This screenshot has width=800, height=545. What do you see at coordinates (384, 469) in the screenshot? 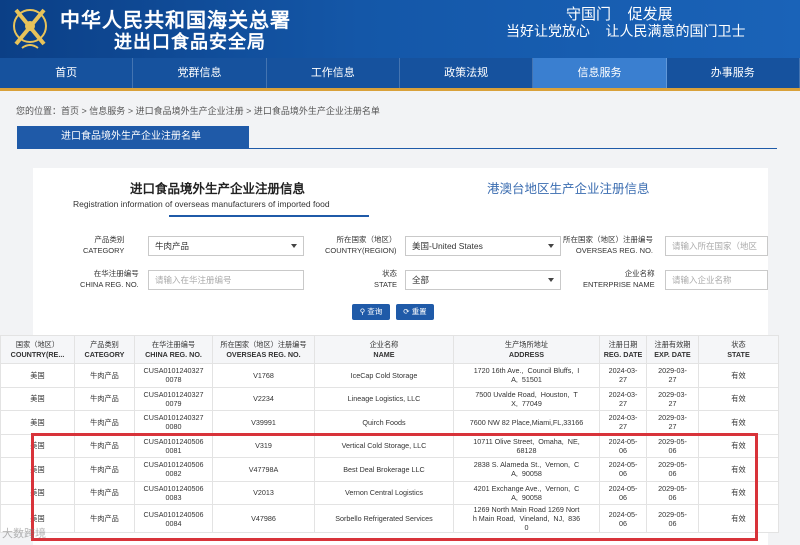
I see `cell-name: Best Deal Brokerage LLC` at bounding box center [384, 469].